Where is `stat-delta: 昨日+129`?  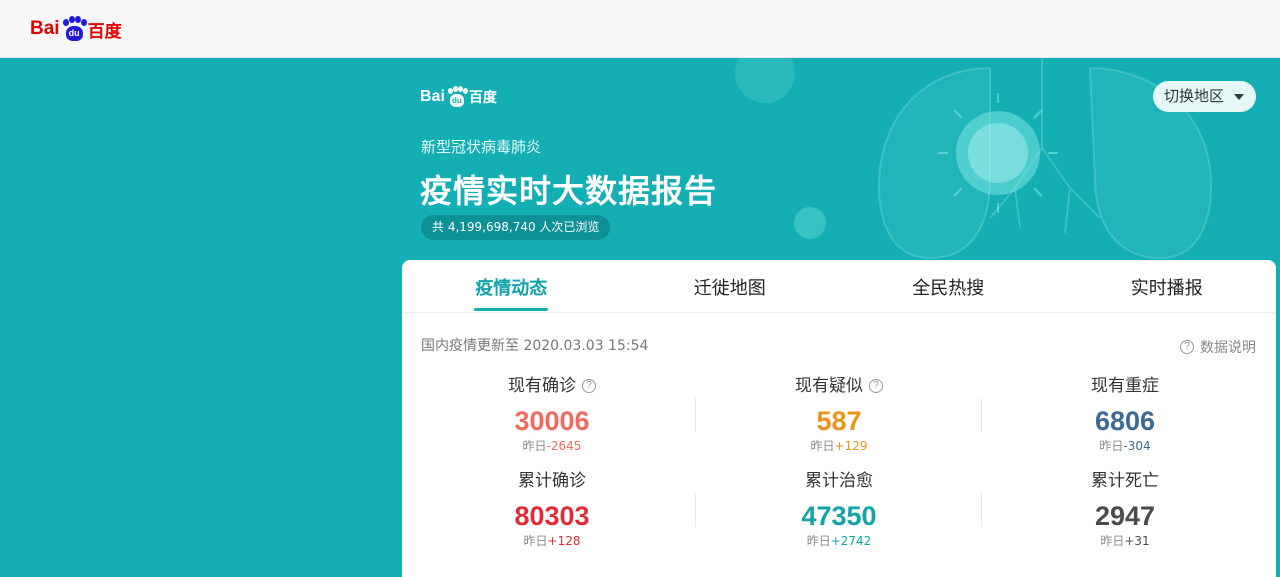 stat-delta: 昨日+129 is located at coordinates (839, 446).